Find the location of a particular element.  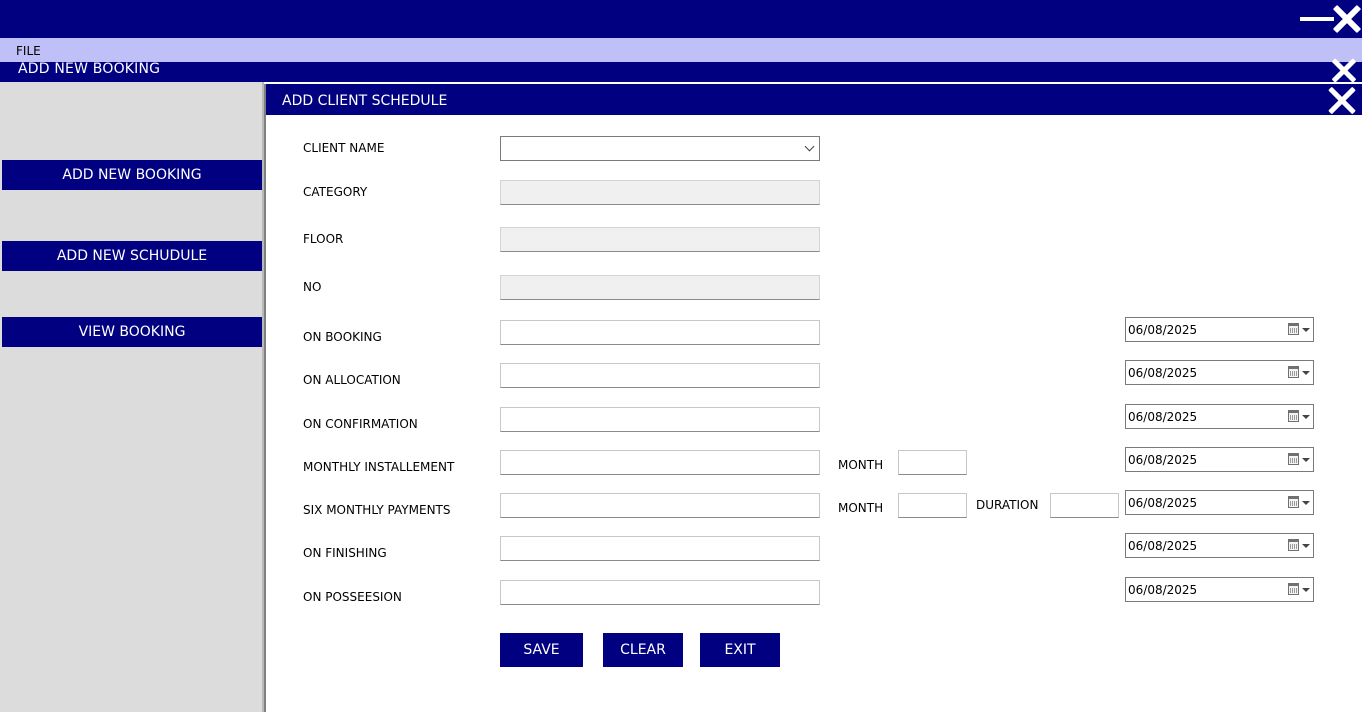

chevron-down-icon is located at coordinates (809, 146).